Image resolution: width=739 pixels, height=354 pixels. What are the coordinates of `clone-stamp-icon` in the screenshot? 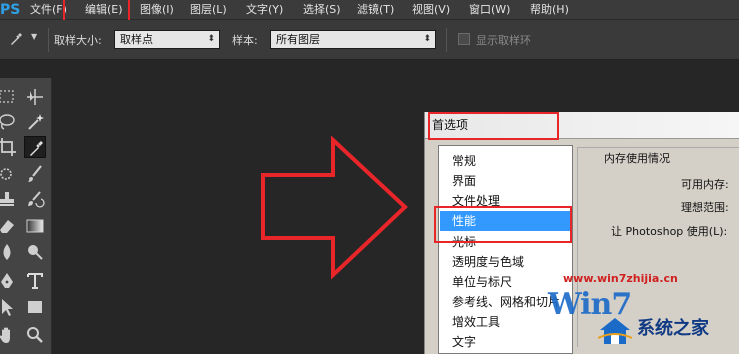 It's located at (9, 199).